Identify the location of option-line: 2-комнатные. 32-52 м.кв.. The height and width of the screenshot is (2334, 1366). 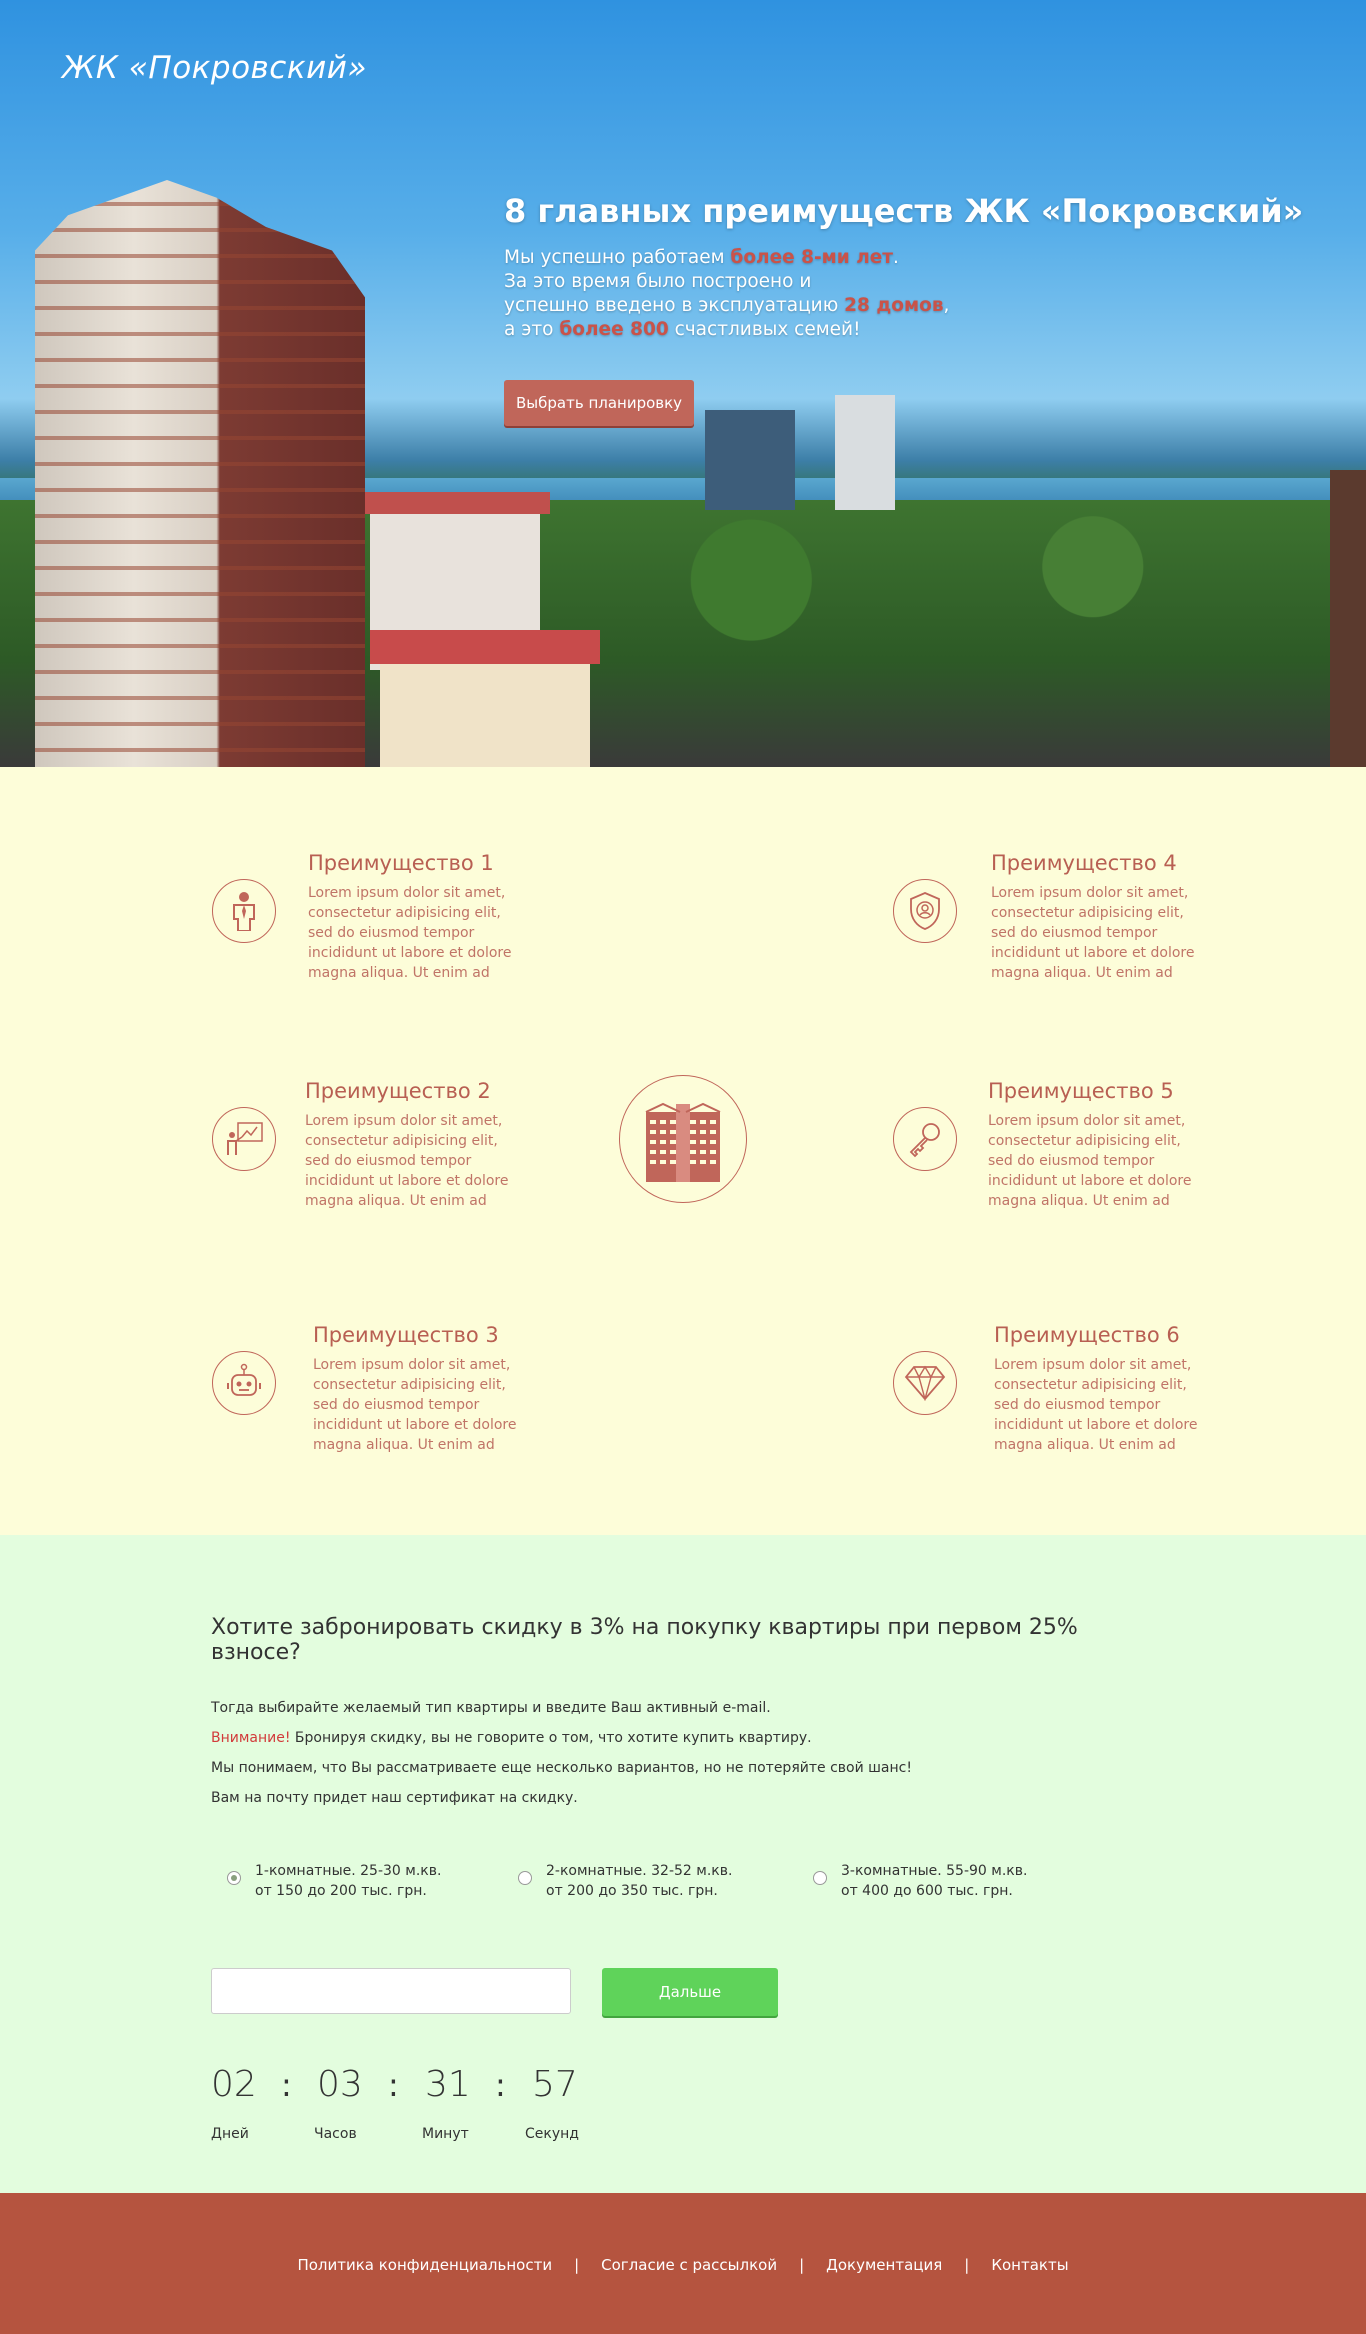
(639, 1871).